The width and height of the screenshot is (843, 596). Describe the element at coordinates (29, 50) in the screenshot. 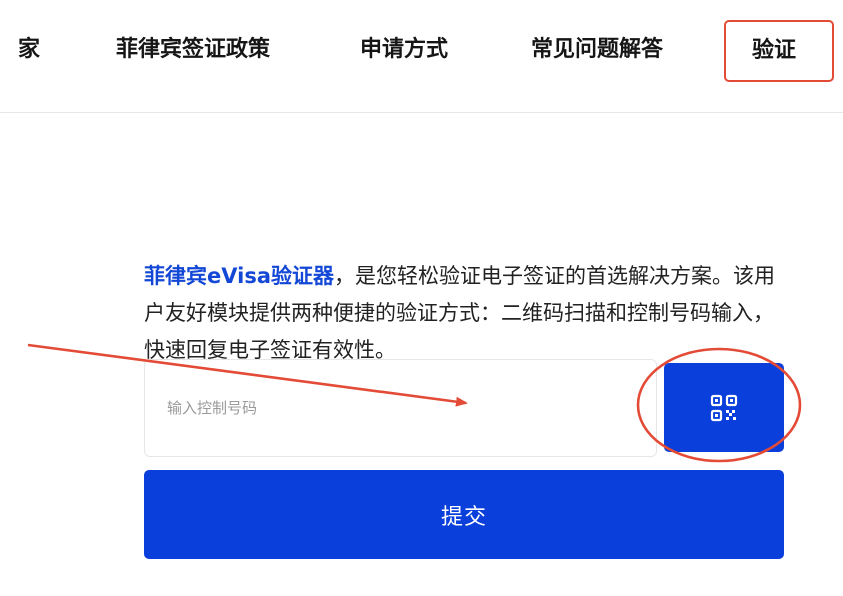

I see `nav-item-home: 家` at that location.